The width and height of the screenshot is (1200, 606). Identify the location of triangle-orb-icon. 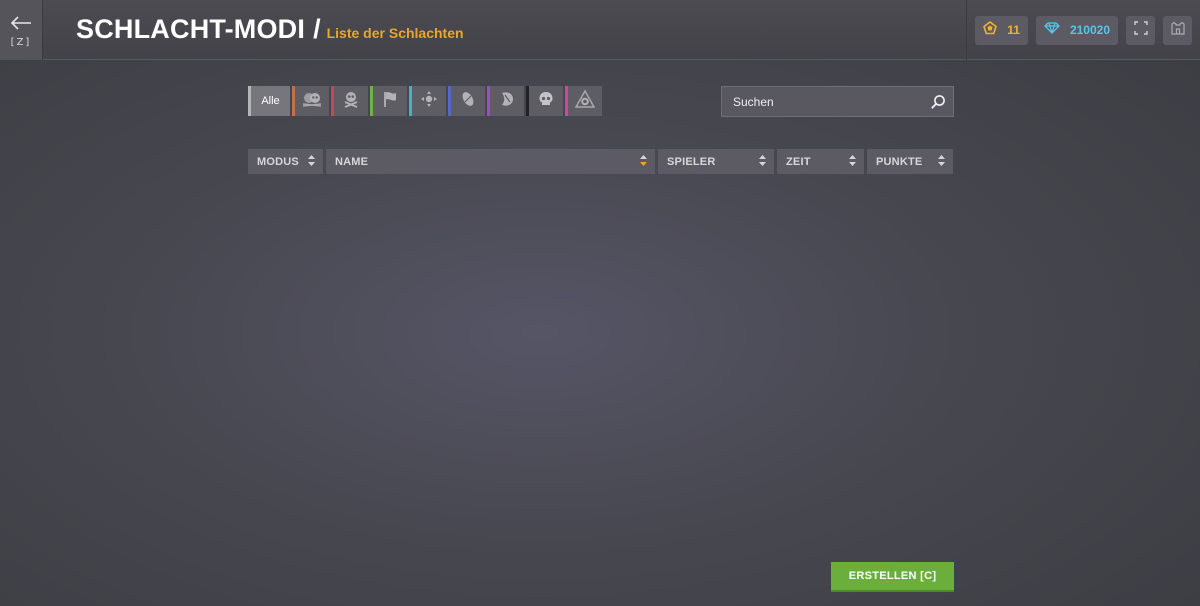
(585, 100).